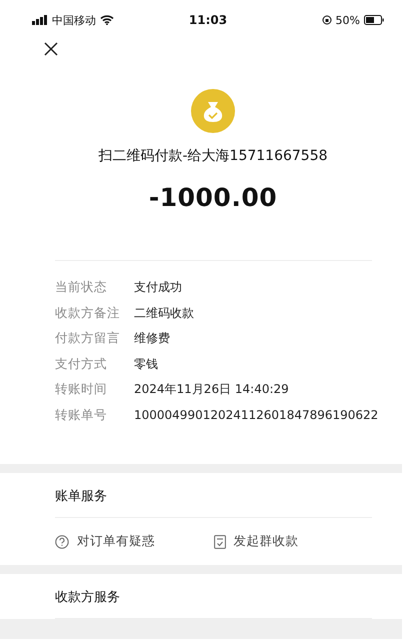  Describe the element at coordinates (146, 364) in the screenshot. I see `detail-value: 零钱` at that location.